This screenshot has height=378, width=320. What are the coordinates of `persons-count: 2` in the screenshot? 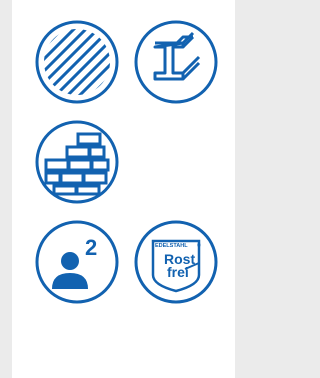 It's located at (91, 247).